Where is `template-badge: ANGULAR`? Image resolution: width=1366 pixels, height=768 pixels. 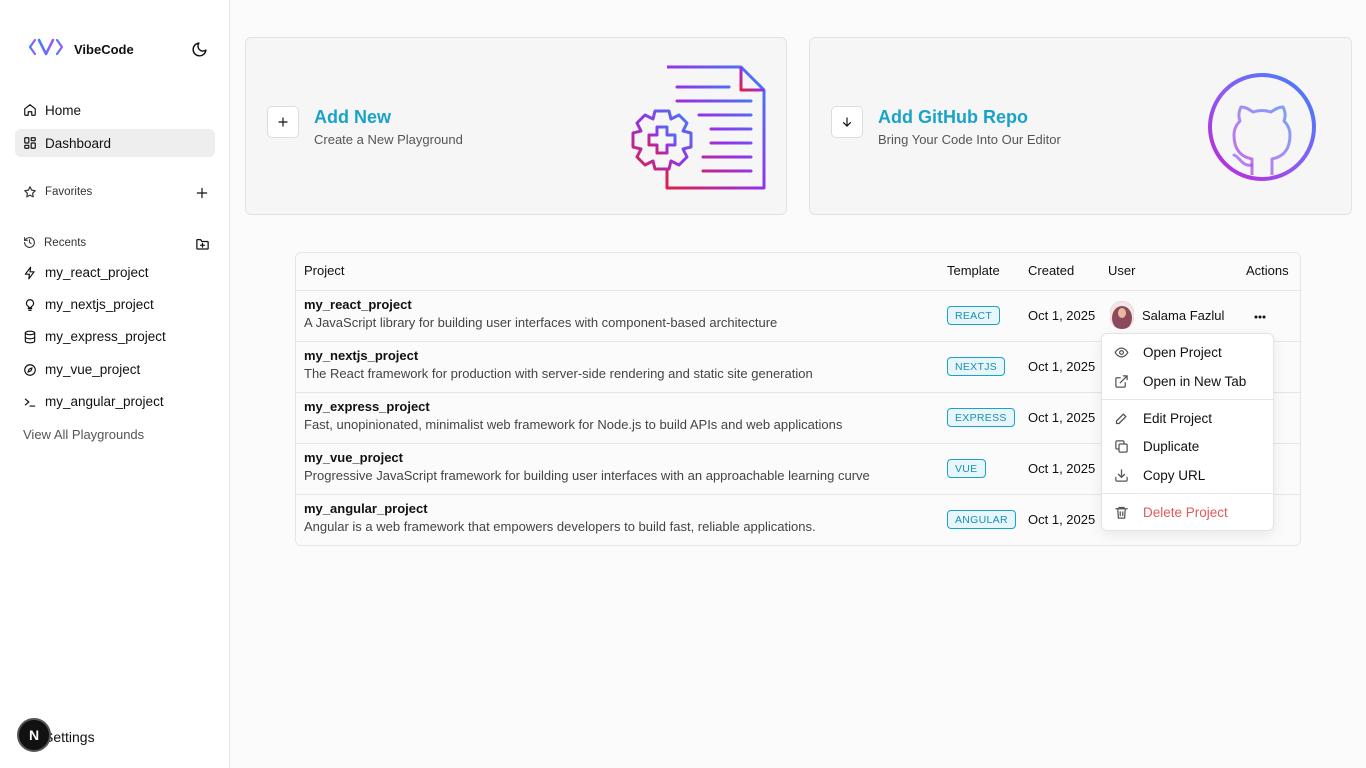
template-badge: ANGULAR is located at coordinates (981, 519).